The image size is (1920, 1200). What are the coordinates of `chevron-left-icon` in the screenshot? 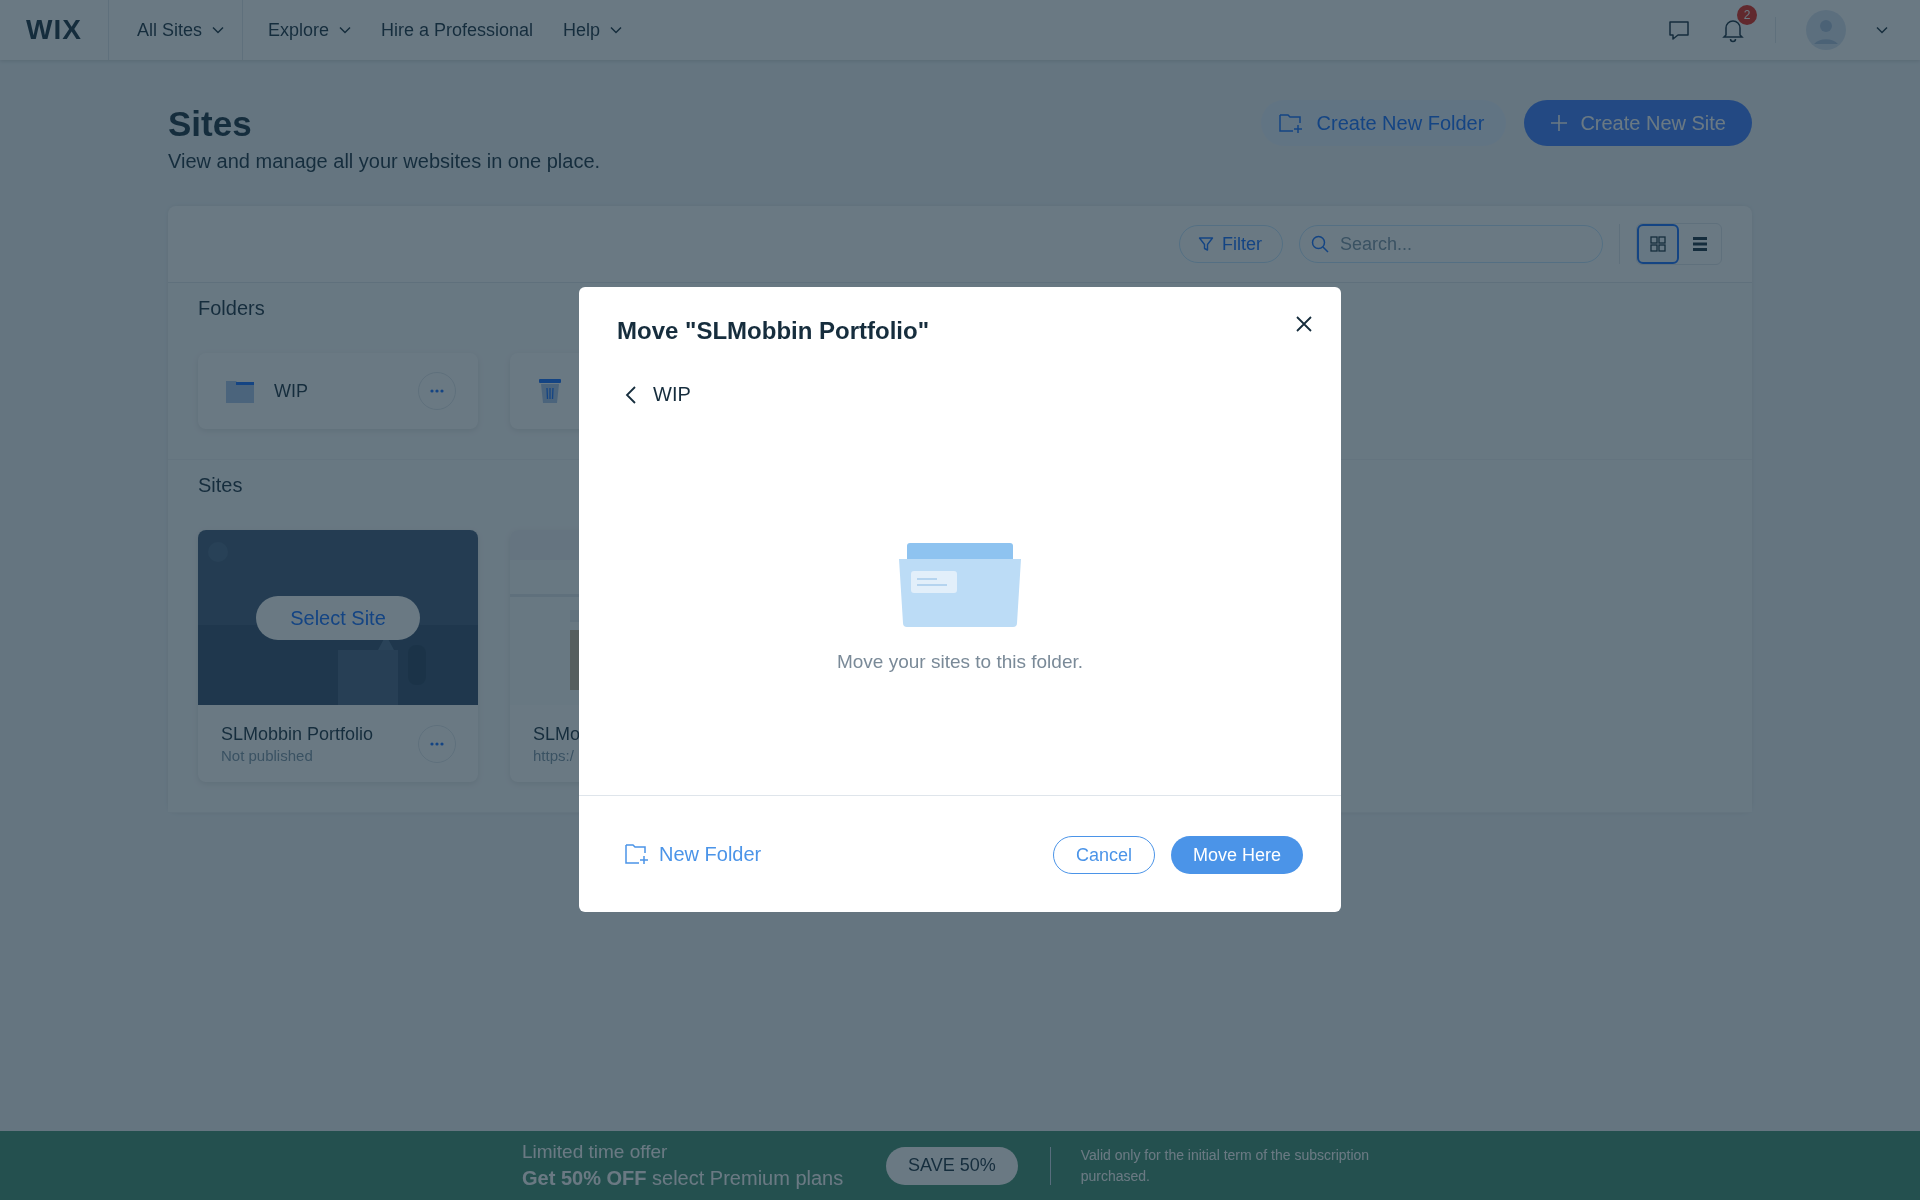 It's located at (631, 394).